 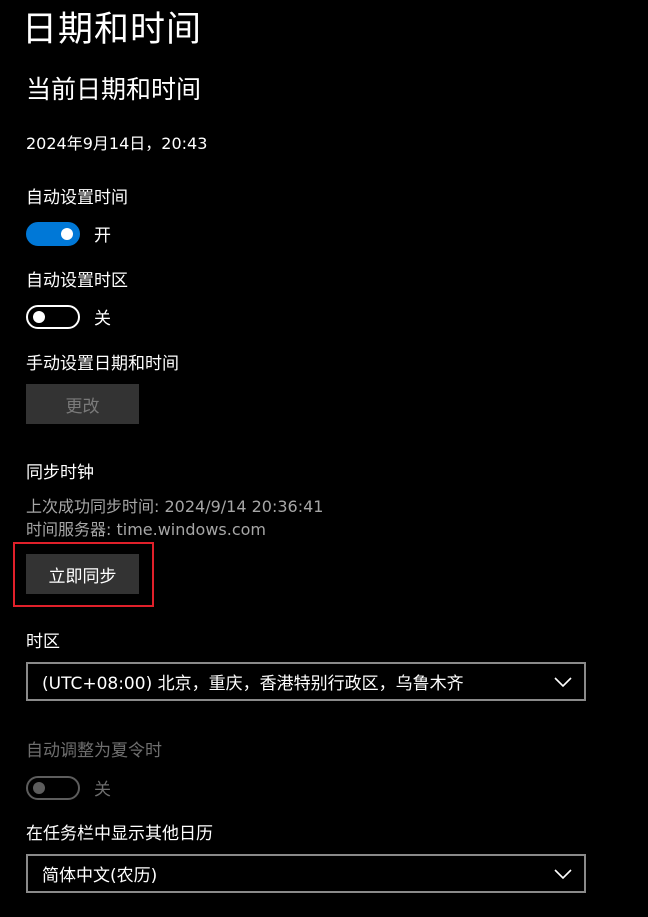 What do you see at coordinates (94, 751) in the screenshot?
I see `dst-label: 自动调整为夏令时` at bounding box center [94, 751].